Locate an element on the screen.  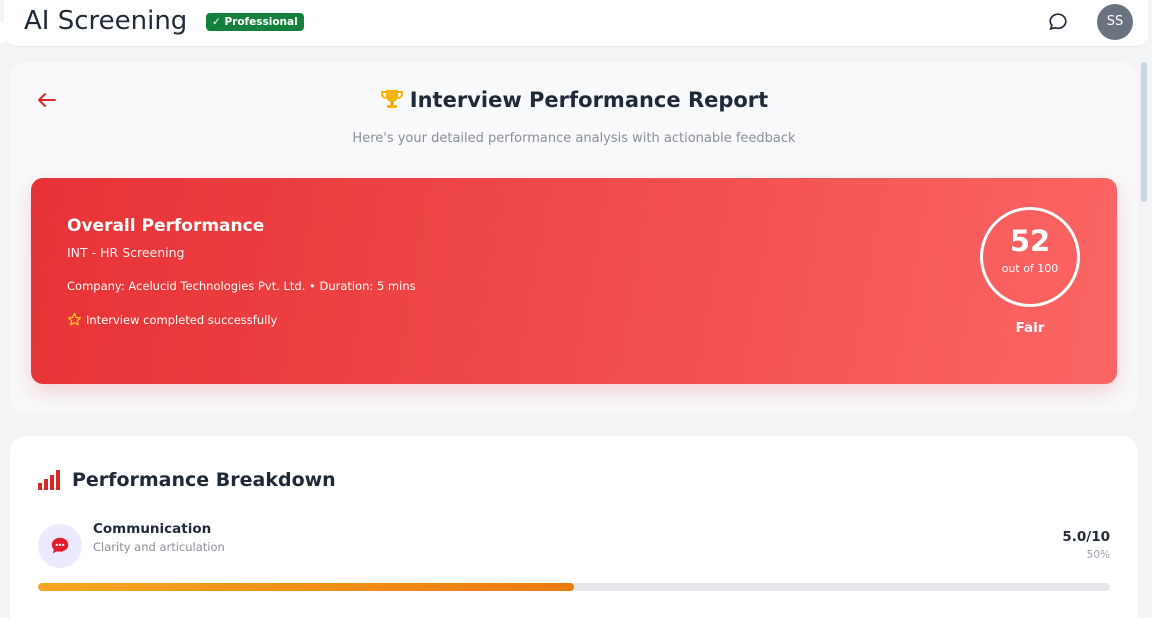
metric-name: Communication is located at coordinates (152, 529).